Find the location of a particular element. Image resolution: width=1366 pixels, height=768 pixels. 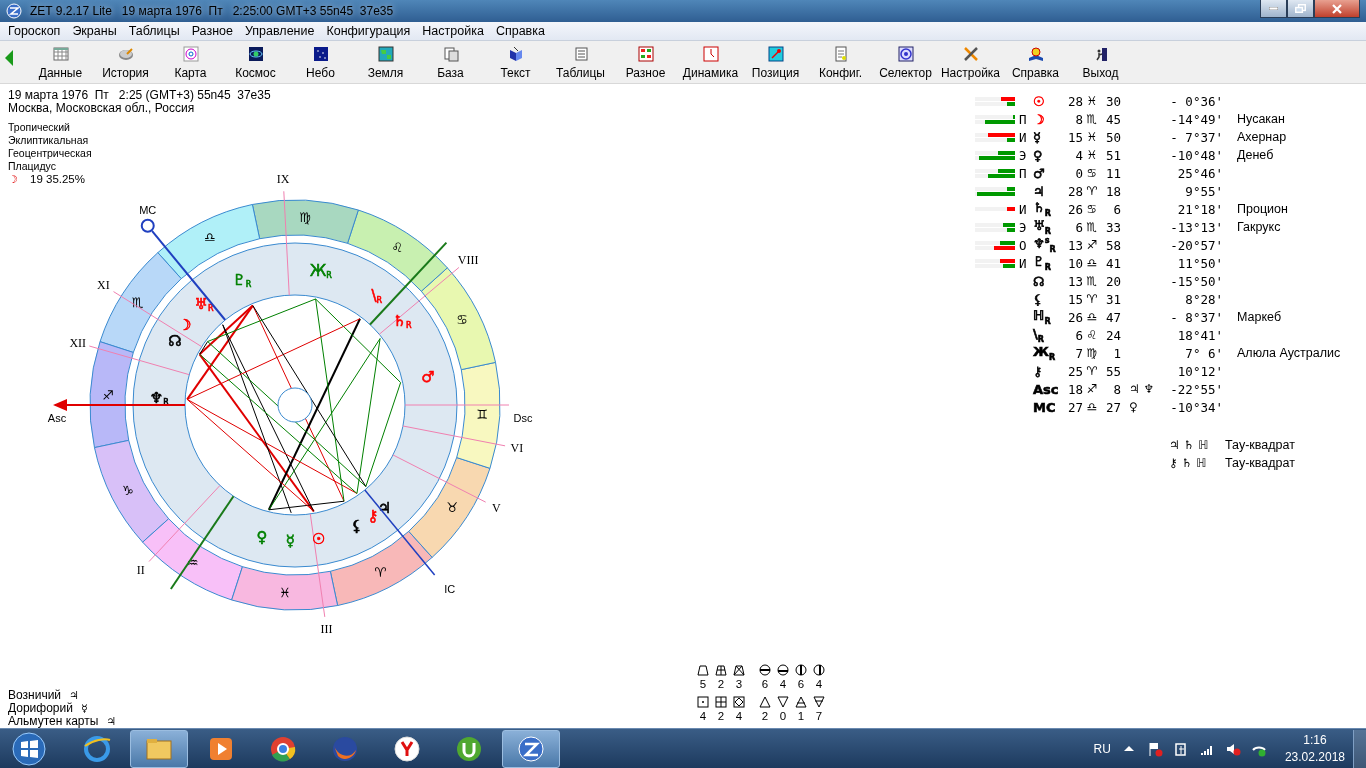

house-number: V is located at coordinates (496, 507).